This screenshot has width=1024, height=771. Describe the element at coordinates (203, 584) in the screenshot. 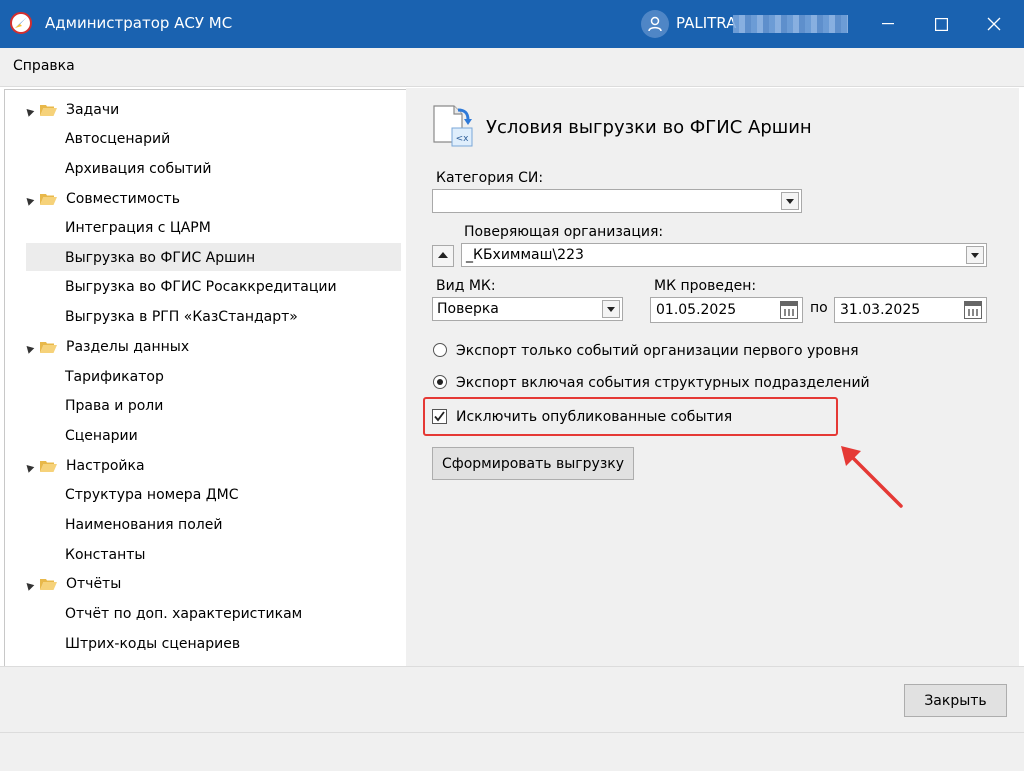

I see `tree-group-reports: Отчёты` at that location.